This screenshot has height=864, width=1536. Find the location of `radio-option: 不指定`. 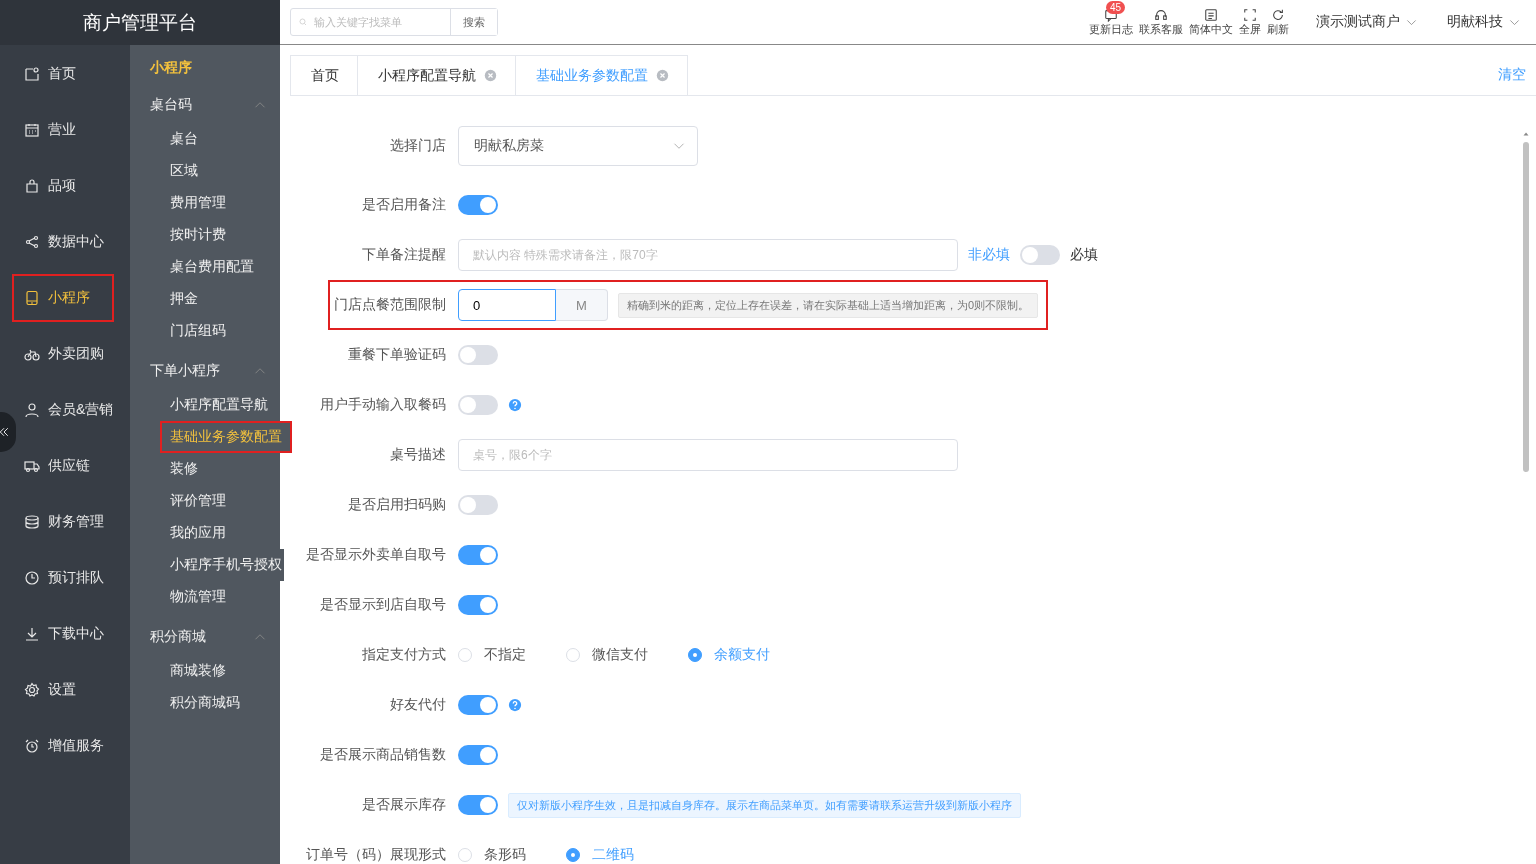

radio-option: 不指定 is located at coordinates (492, 655).